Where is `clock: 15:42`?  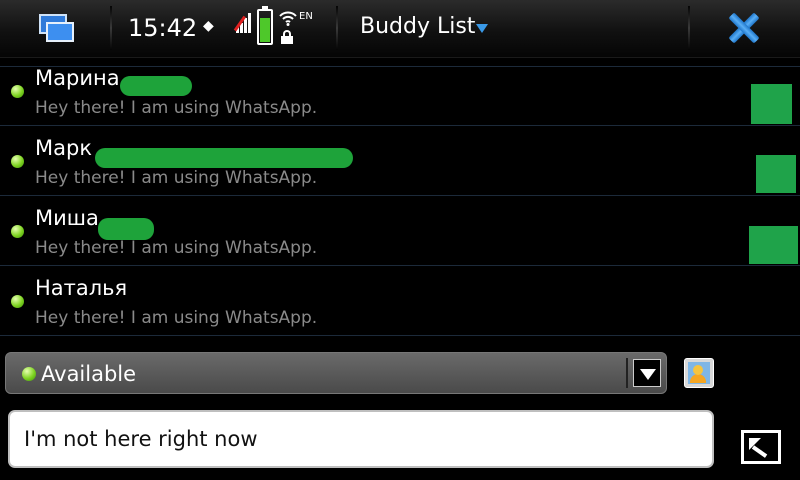
clock: 15:42 is located at coordinates (162, 28).